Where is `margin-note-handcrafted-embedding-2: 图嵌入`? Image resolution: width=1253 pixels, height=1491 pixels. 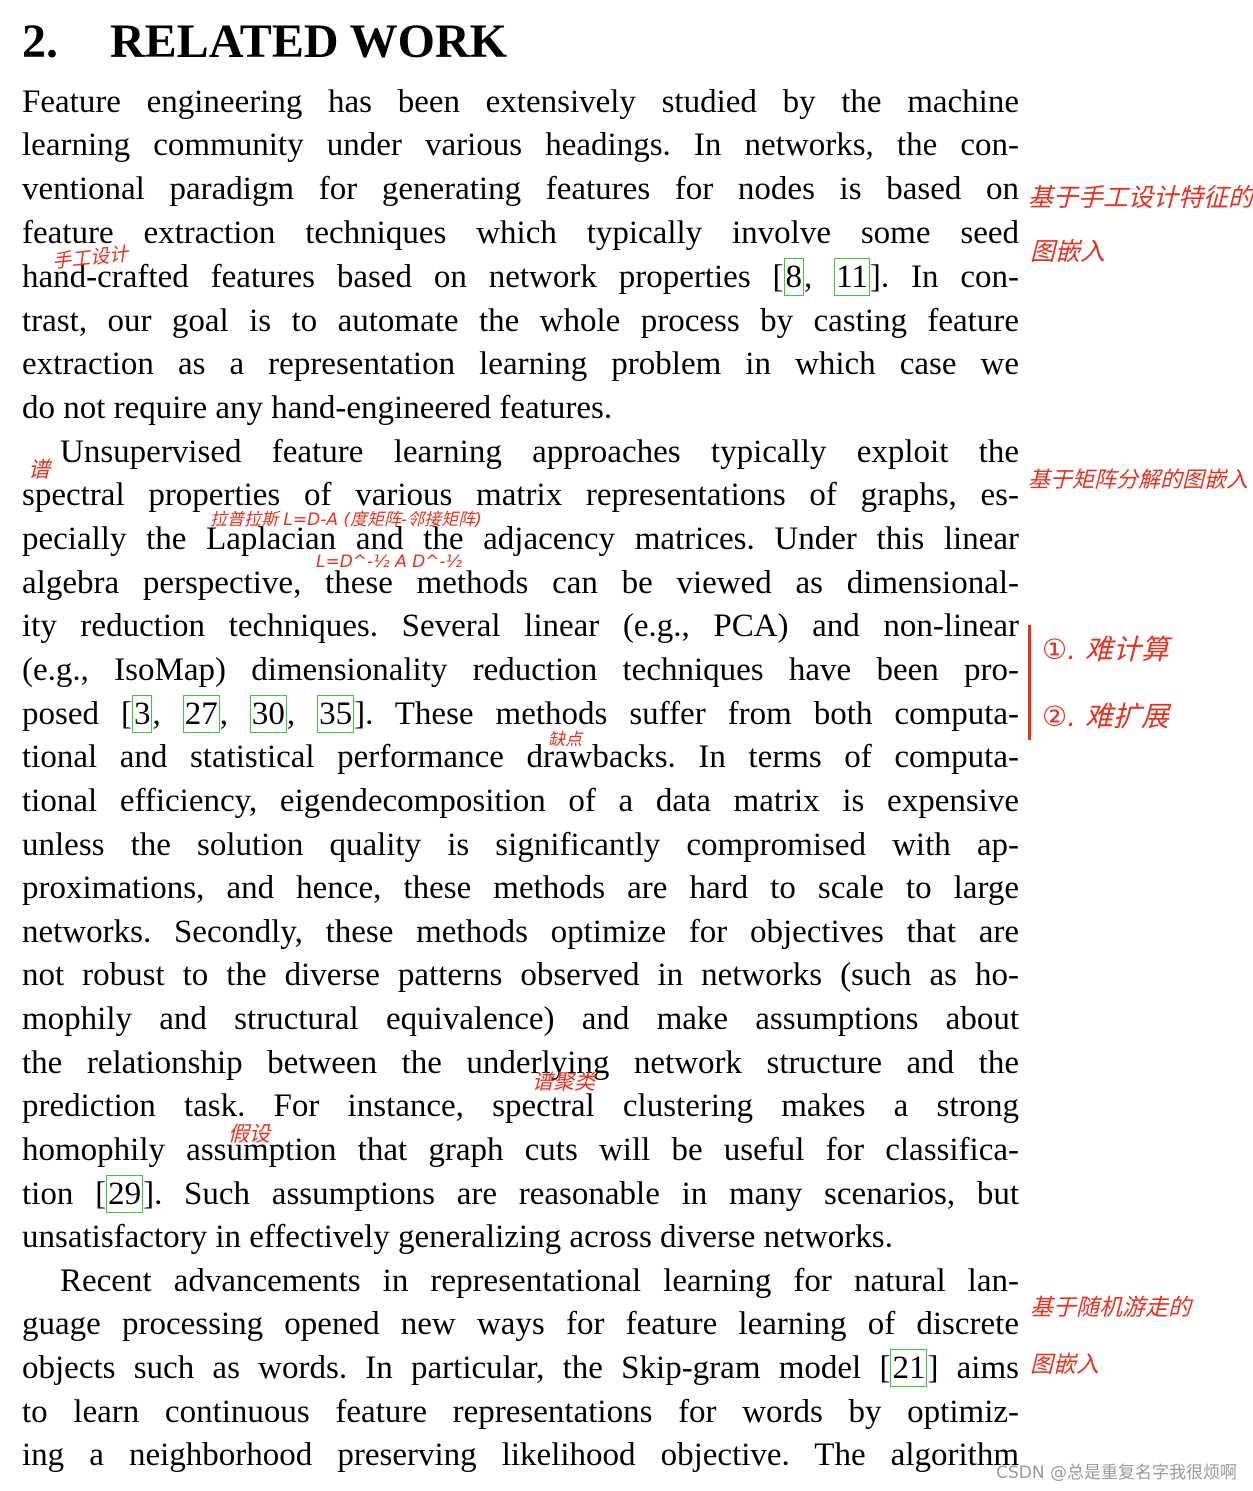 margin-note-handcrafted-embedding-2: 图嵌入 is located at coordinates (1068, 251).